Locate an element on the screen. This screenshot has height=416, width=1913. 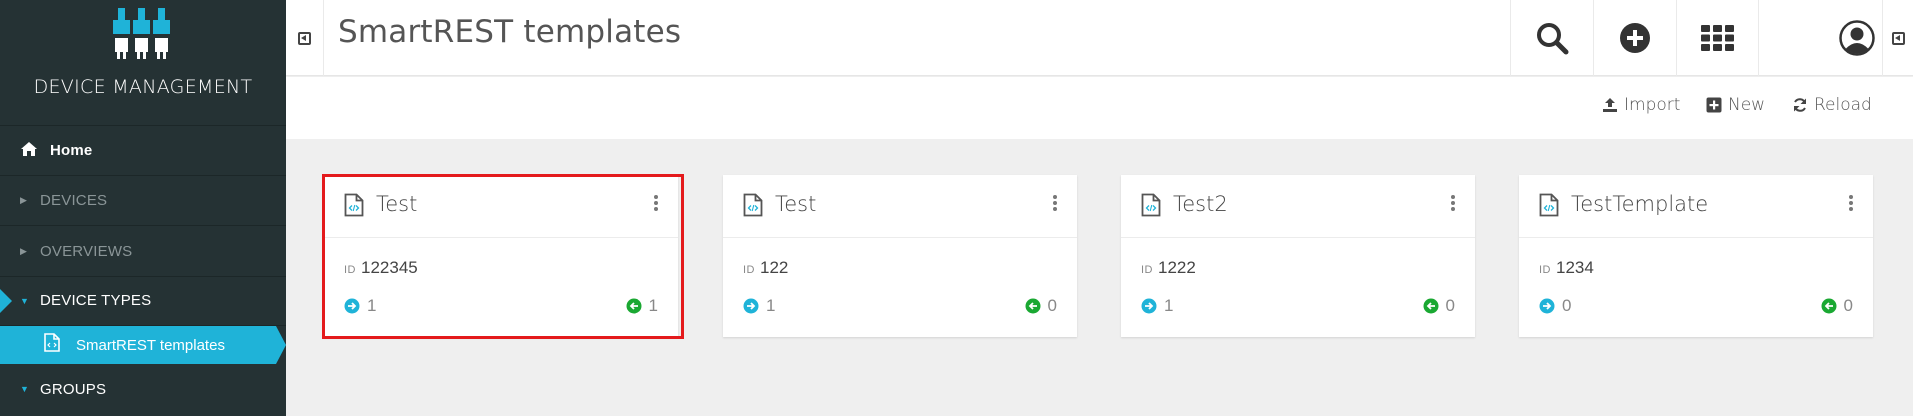
app-switcher-button is located at coordinates (1717, 38).